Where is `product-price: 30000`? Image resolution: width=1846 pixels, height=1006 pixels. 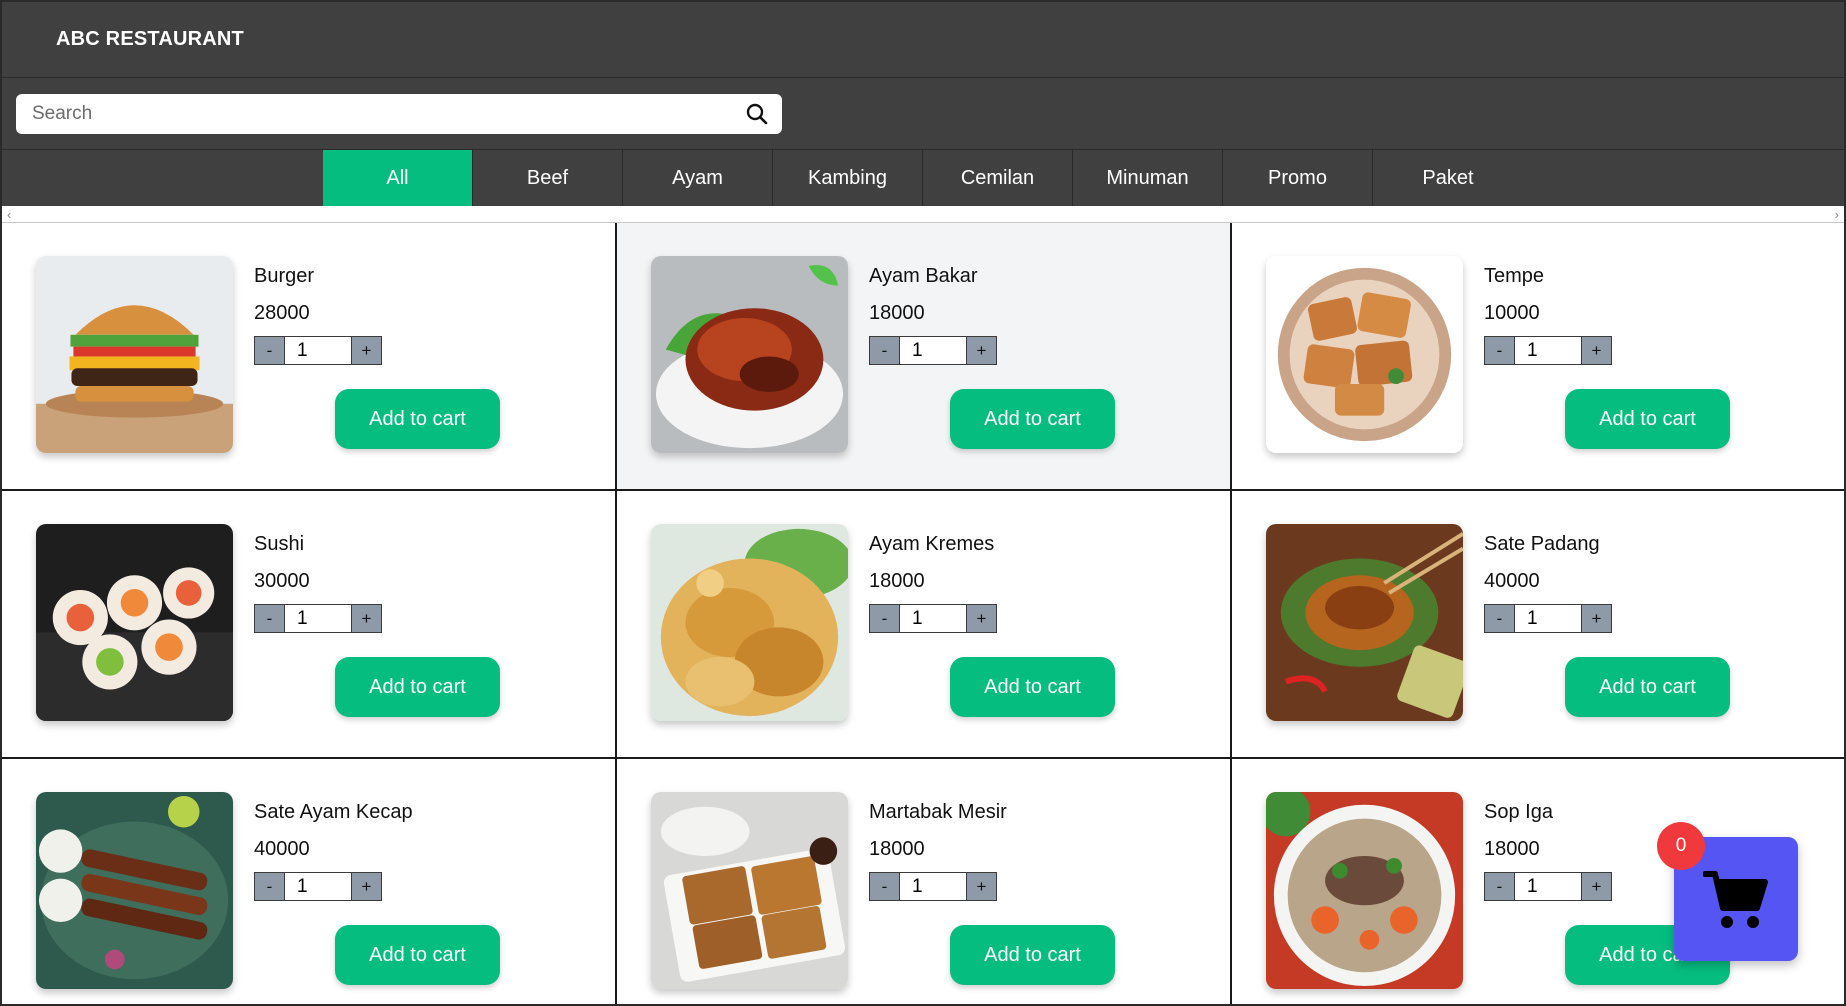 product-price: 30000 is located at coordinates (282, 581).